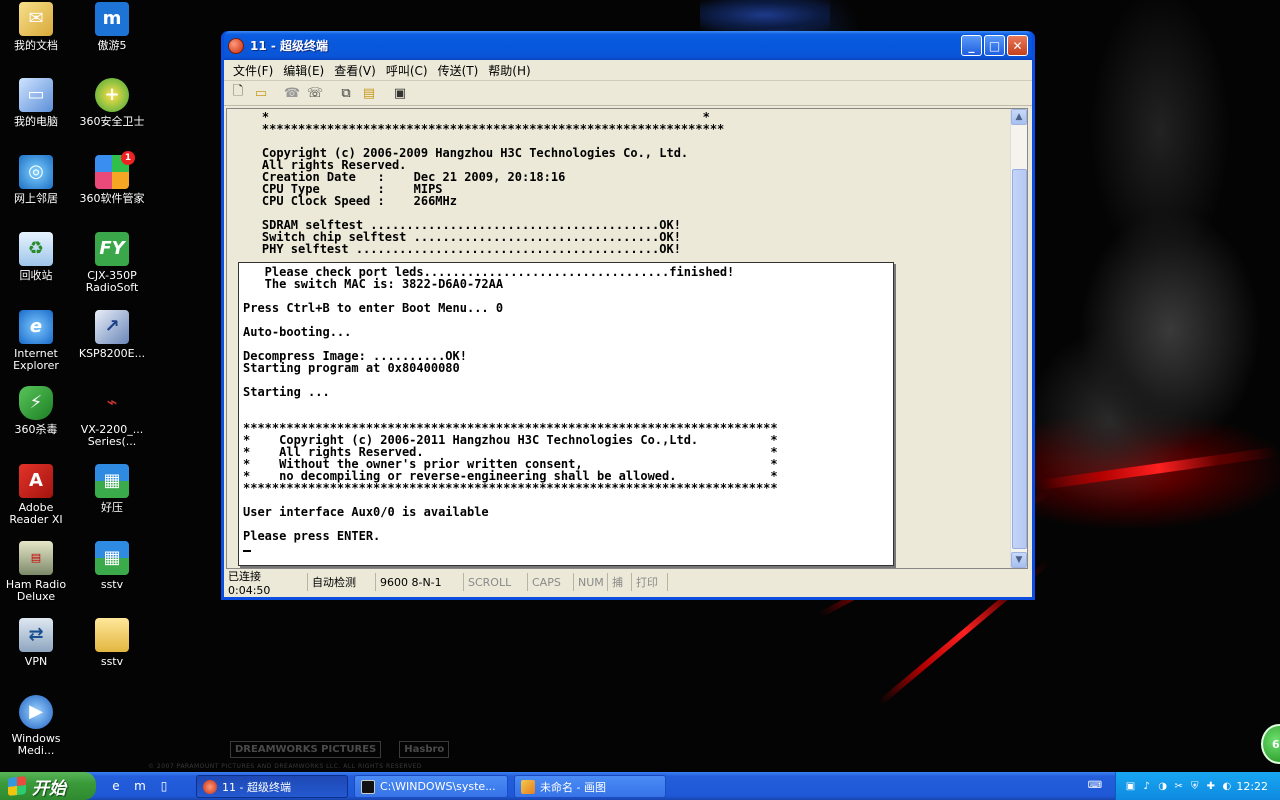 The image size is (1280, 800). What do you see at coordinates (628, 70) in the screenshot?
I see `menu-bar: 文件(F) 编辑(E) 查看(V) 呼叫(C) 传送(T) 帮助(H)` at bounding box center [628, 70].